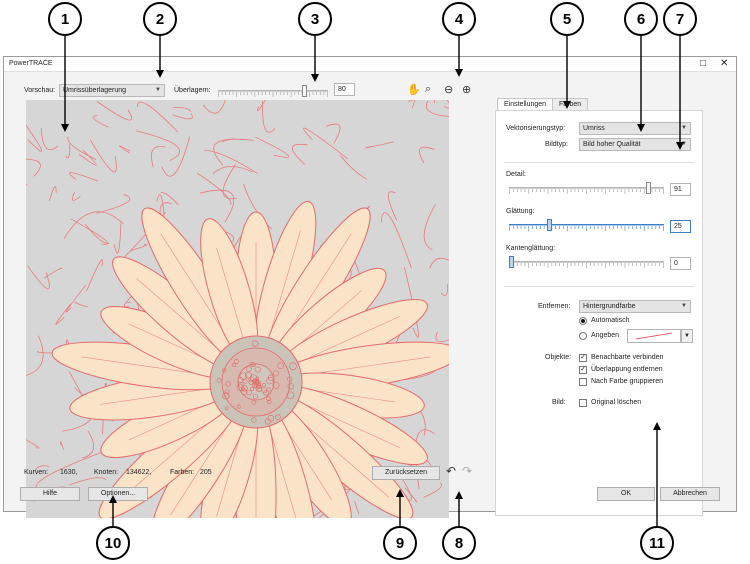 The image size is (750, 564). Describe the element at coordinates (459, 19) in the screenshot. I see `callout-4: 4` at that location.